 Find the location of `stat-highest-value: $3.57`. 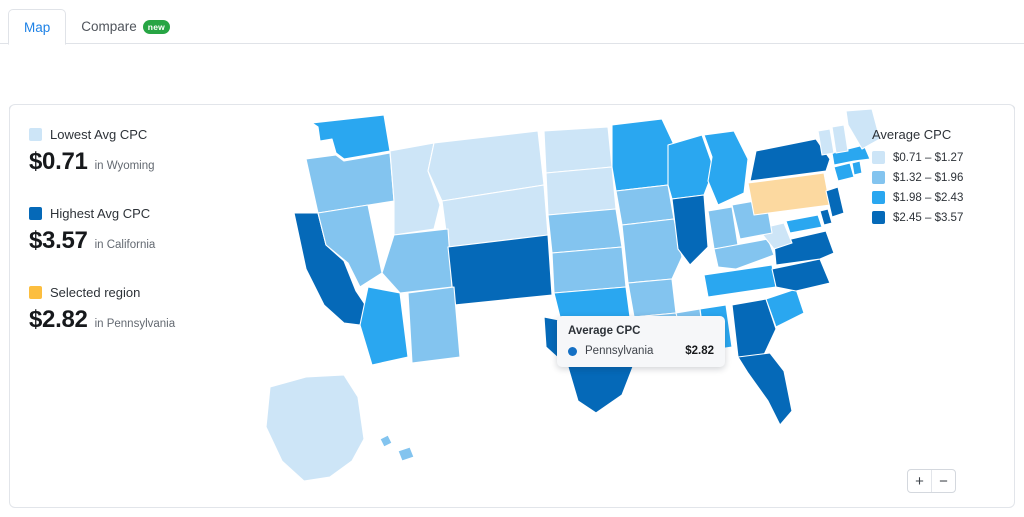

stat-highest-value: $3.57 is located at coordinates (58, 240).